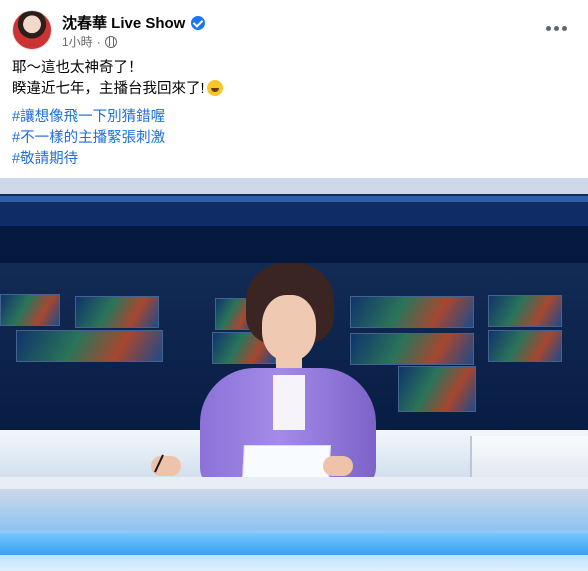  Describe the element at coordinates (32, 30) in the screenshot. I see `author-avatar` at that location.